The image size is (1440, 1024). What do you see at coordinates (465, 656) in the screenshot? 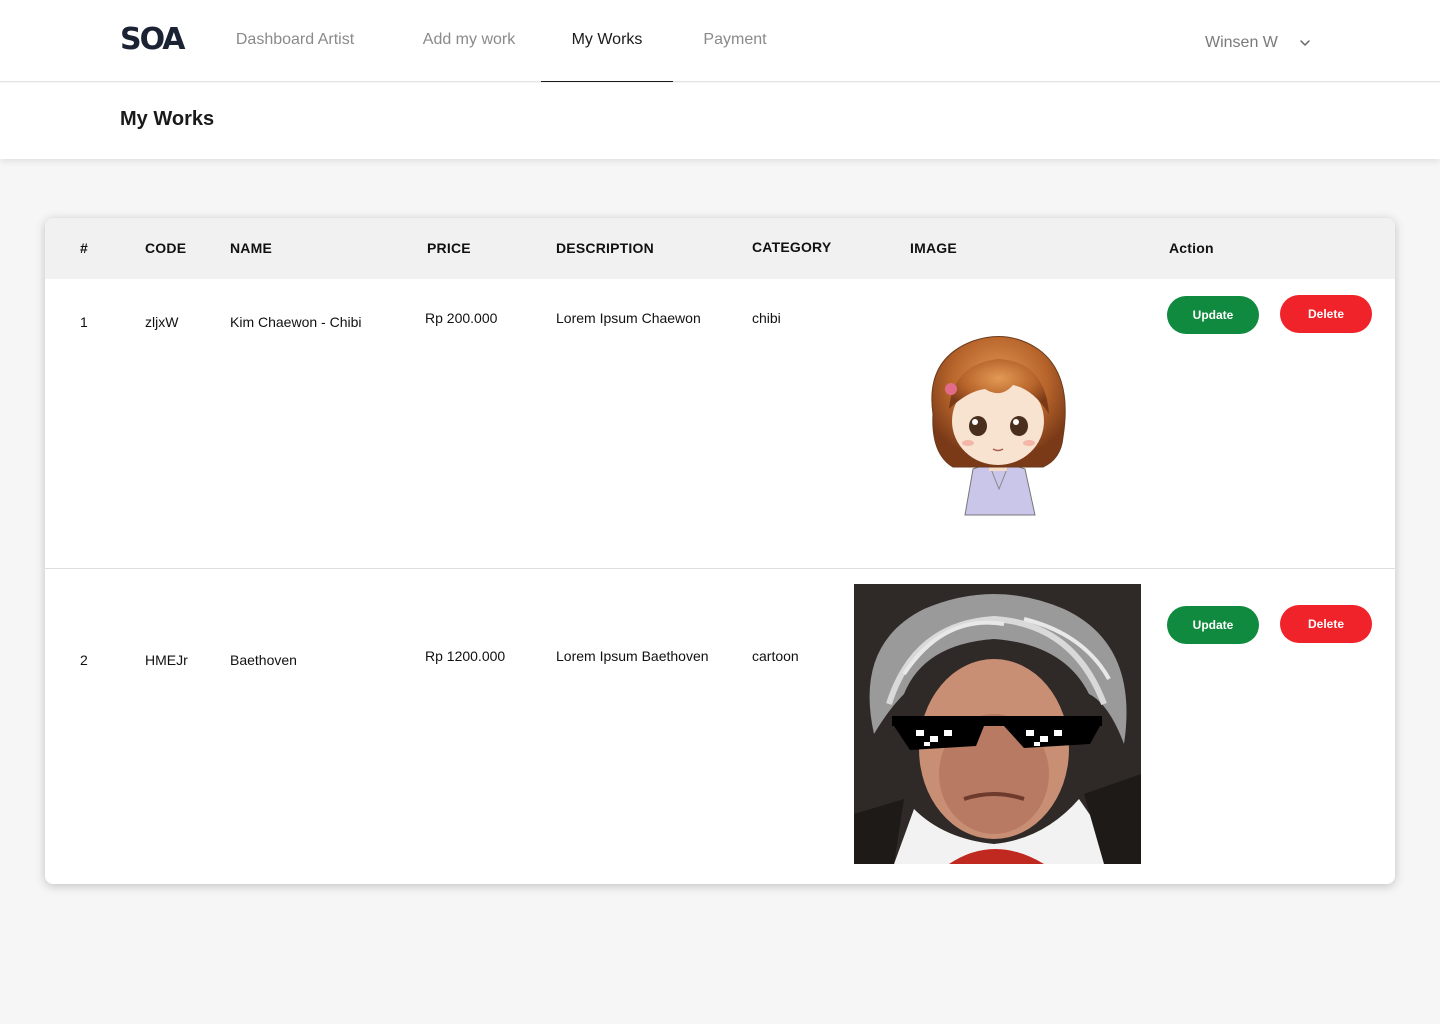
I see `cell-price: Rp 1200.000` at bounding box center [465, 656].